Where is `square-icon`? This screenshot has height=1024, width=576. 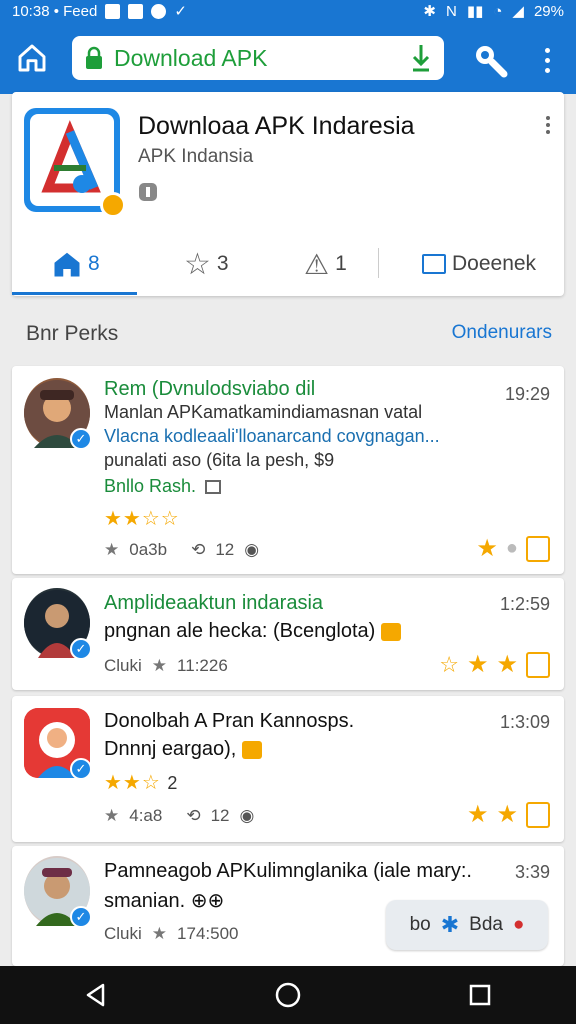
square-icon is located at coordinates (480, 995).